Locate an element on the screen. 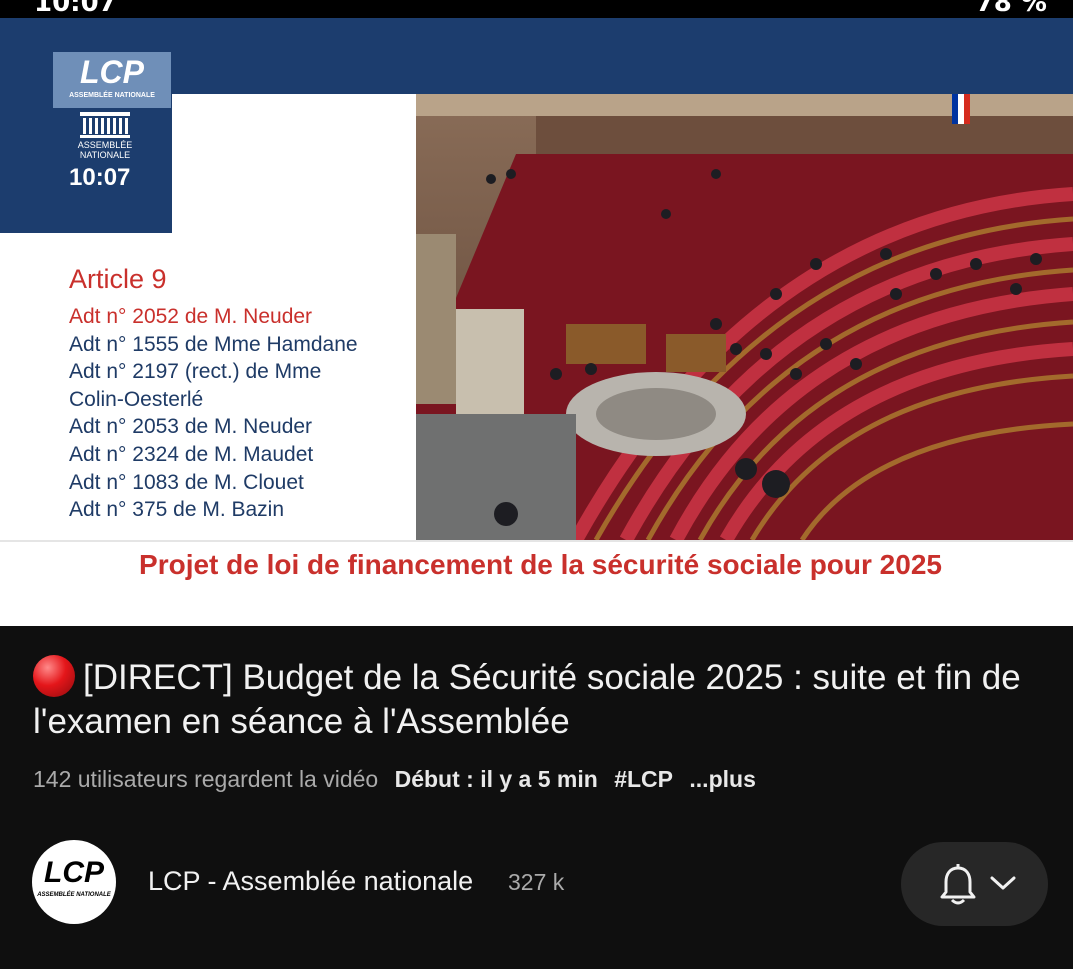 The width and height of the screenshot is (1073, 969). article-heading: Article 9 is located at coordinates (118, 279).